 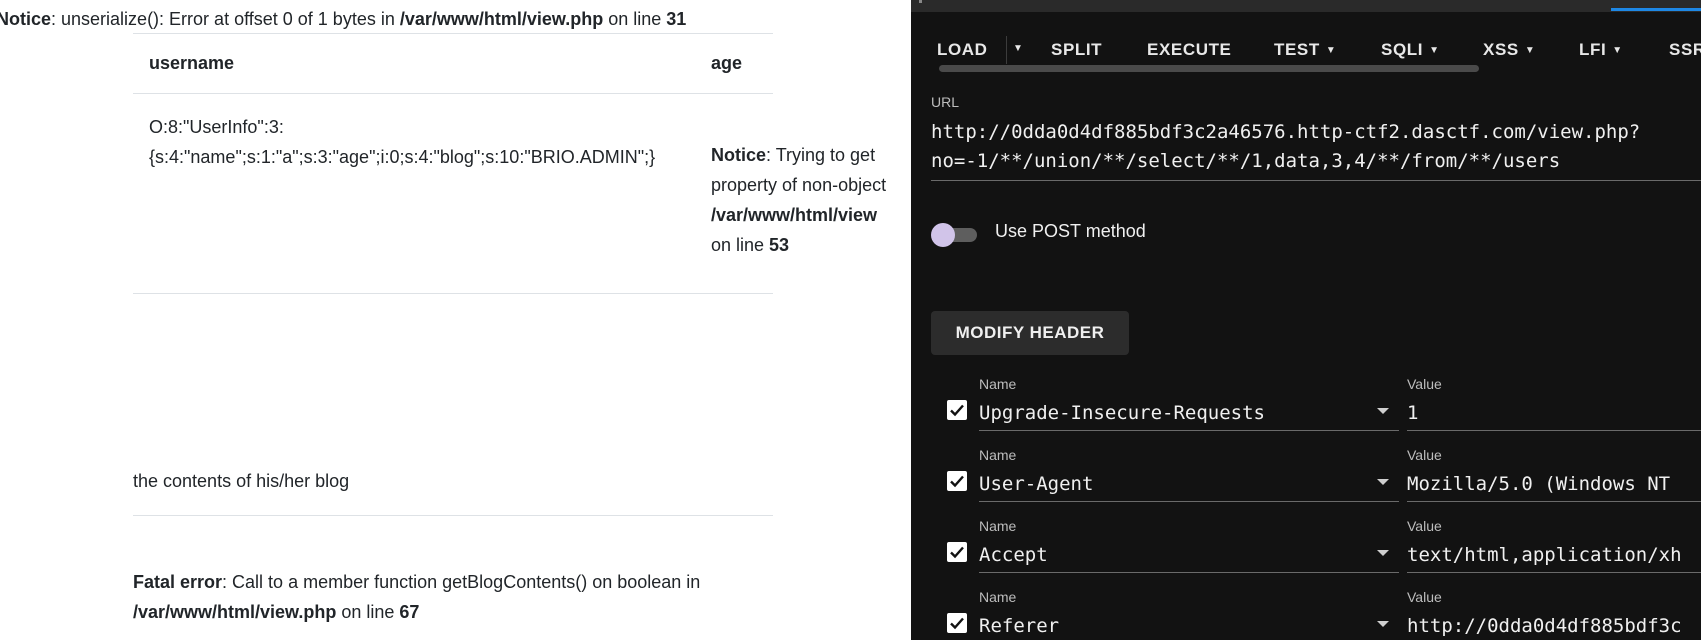 I want to click on test-menu: TEST ▼, so click(x=1305, y=50).